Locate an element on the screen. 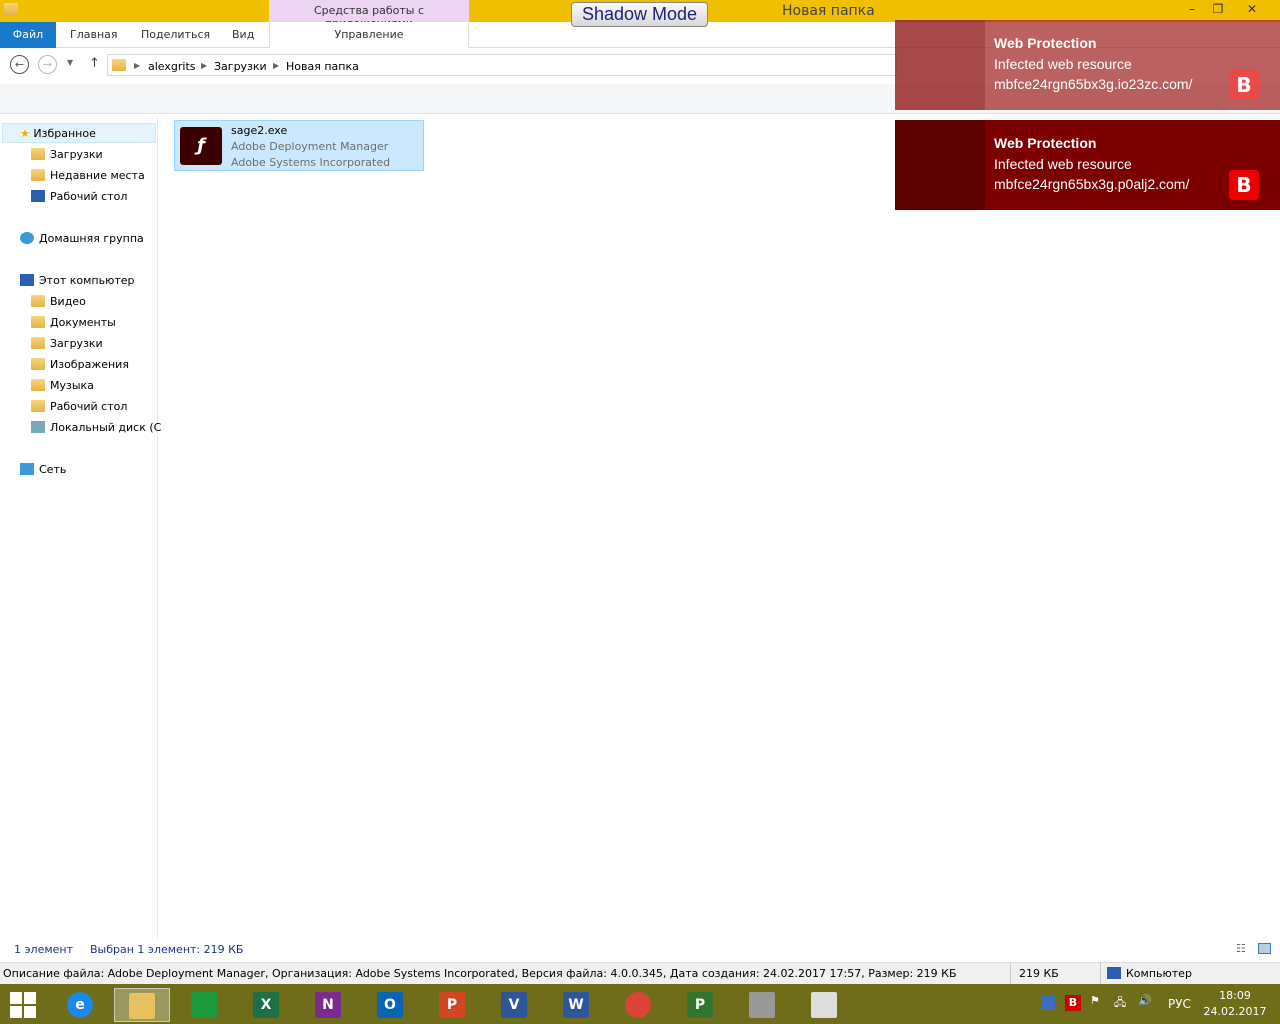 This screenshot has width=1280, height=1024. up-button: ↑ is located at coordinates (94, 63).